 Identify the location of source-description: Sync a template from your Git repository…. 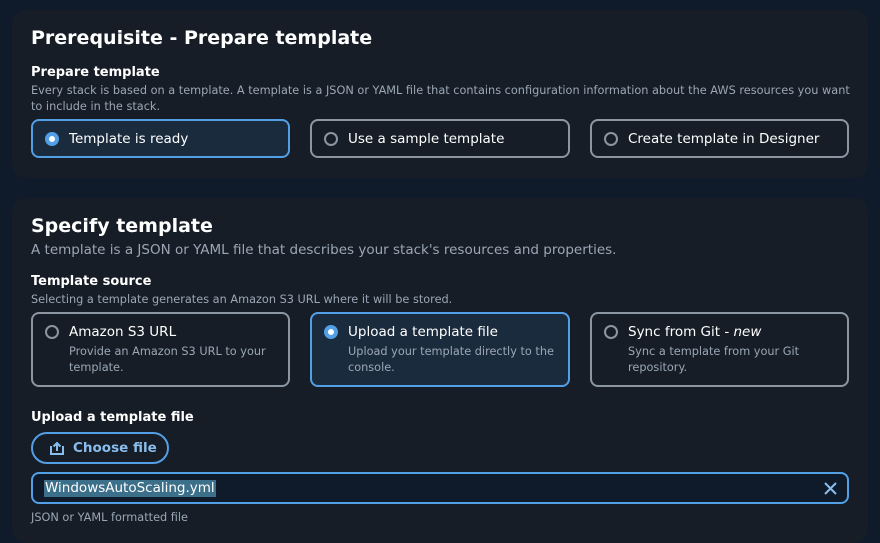
(714, 359).